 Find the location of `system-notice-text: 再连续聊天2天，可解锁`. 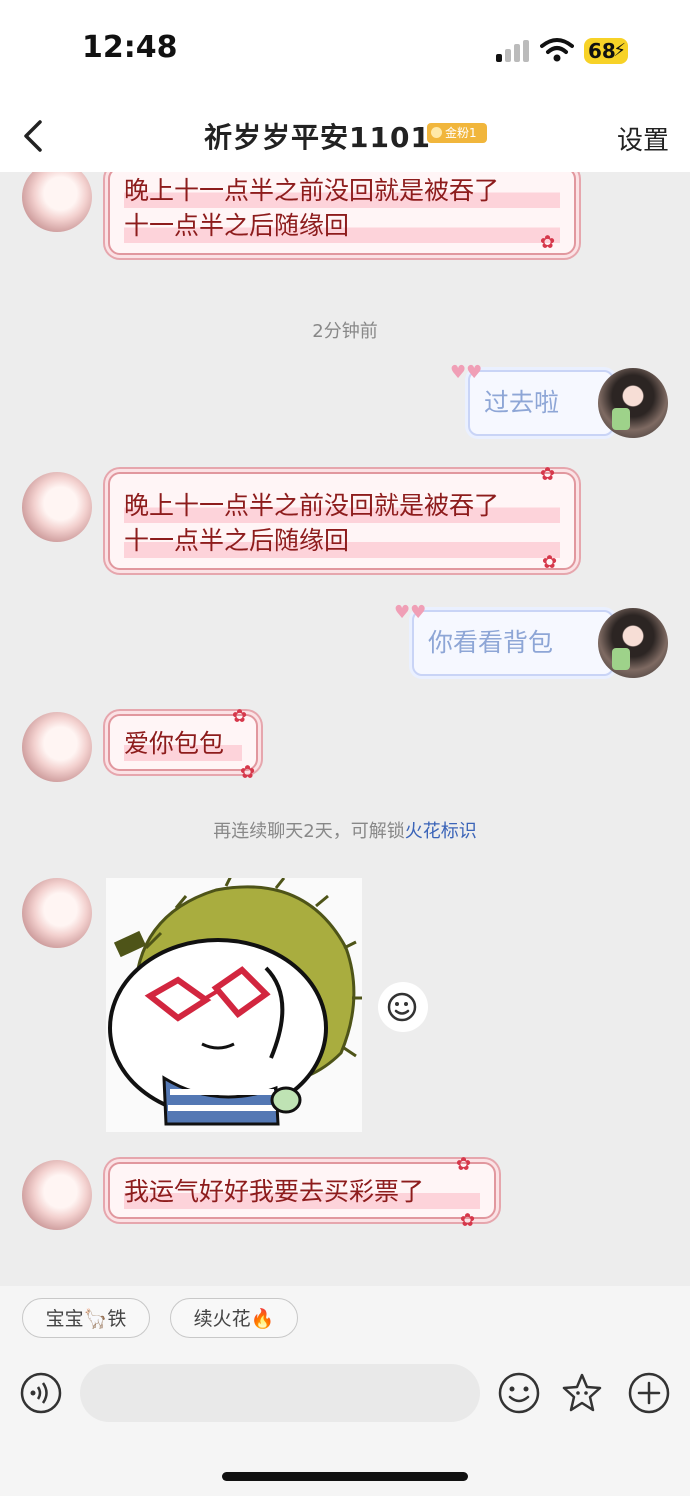

system-notice-text: 再连续聊天2天，可解锁 is located at coordinates (309, 831).